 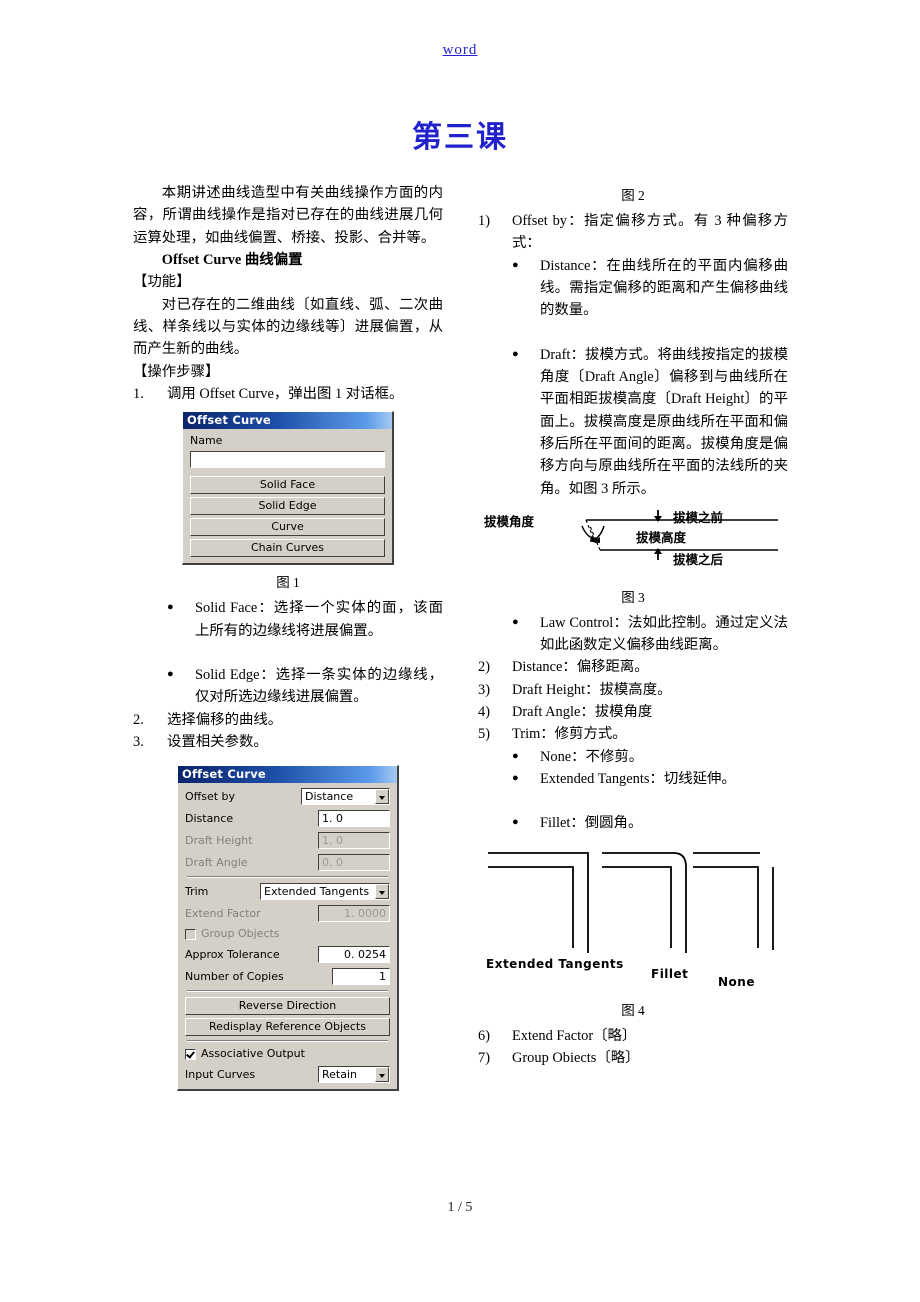 I want to click on associative-output-checkbox, so click(x=190, y=1054).